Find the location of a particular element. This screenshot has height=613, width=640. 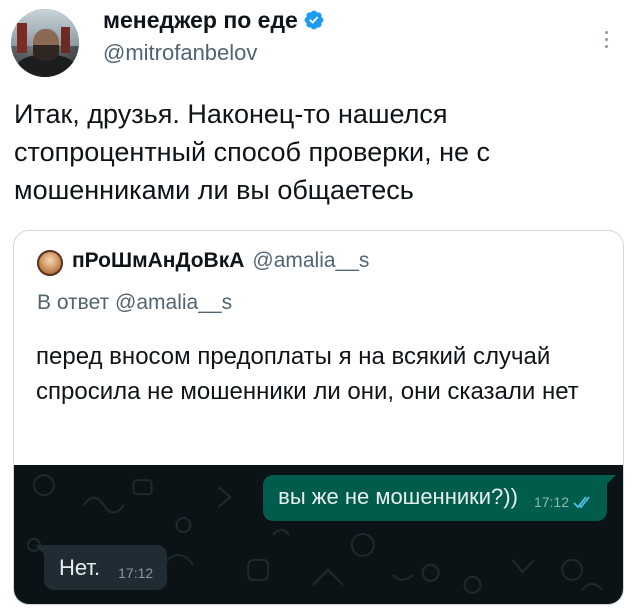

verified-badge-icon is located at coordinates (314, 20).